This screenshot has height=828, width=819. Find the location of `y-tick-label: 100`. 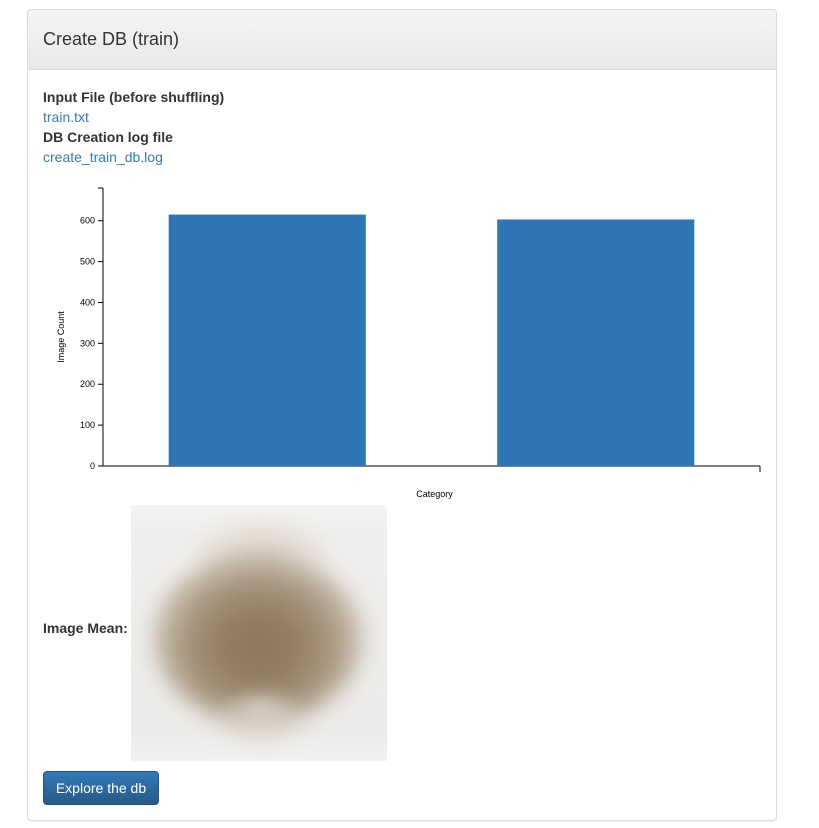

y-tick-label: 100 is located at coordinates (87, 425).